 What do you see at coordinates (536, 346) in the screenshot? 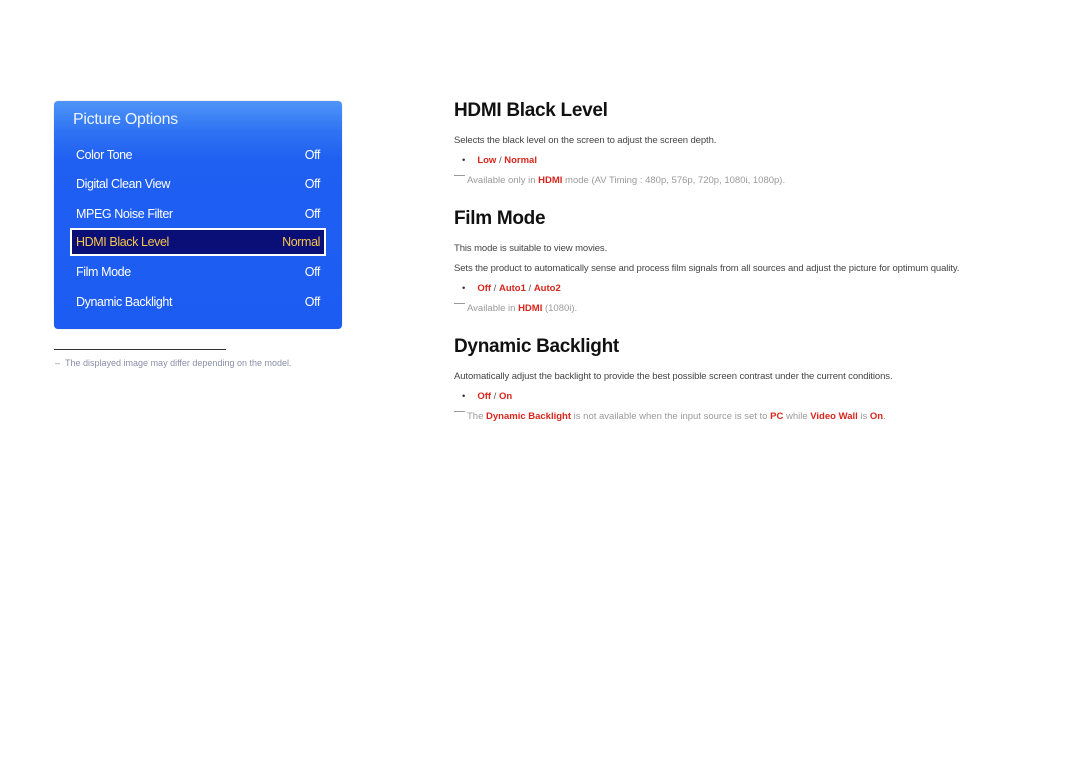
I see `section-title-dynamic-backlight: Dynamic Backlight` at bounding box center [536, 346].